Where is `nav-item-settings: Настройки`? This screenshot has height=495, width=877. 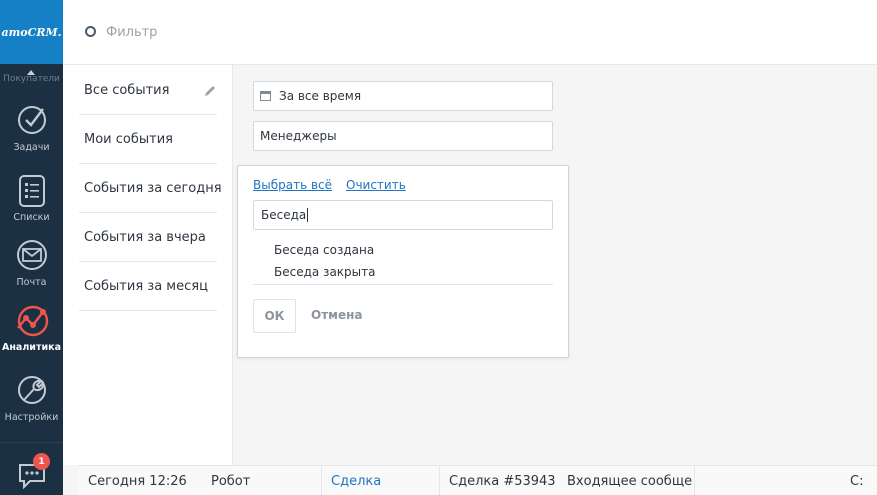
nav-item-settings: Настройки is located at coordinates (31, 403).